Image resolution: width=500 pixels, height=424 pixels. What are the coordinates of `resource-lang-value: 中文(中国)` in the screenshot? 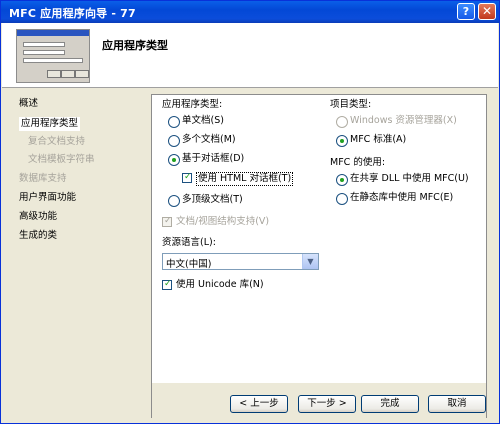 It's located at (189, 264).